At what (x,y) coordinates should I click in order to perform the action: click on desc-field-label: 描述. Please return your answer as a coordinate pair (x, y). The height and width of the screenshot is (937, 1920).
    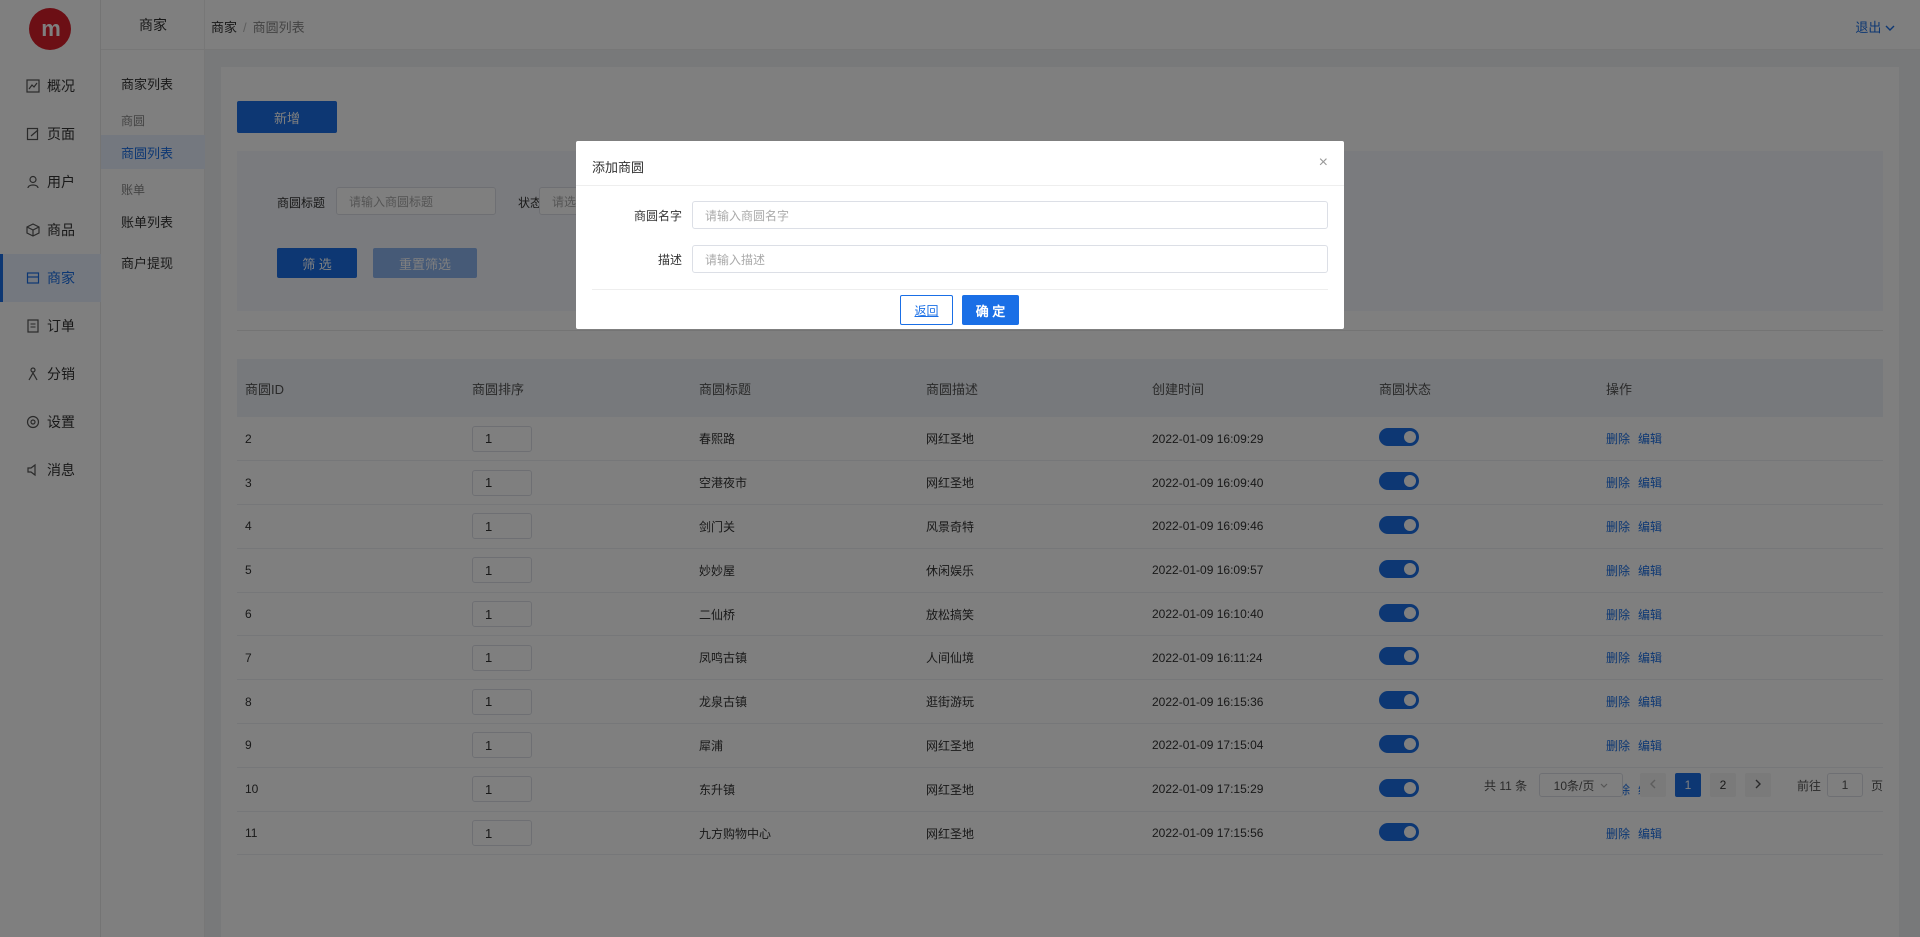
    Looking at the image, I should click on (669, 260).